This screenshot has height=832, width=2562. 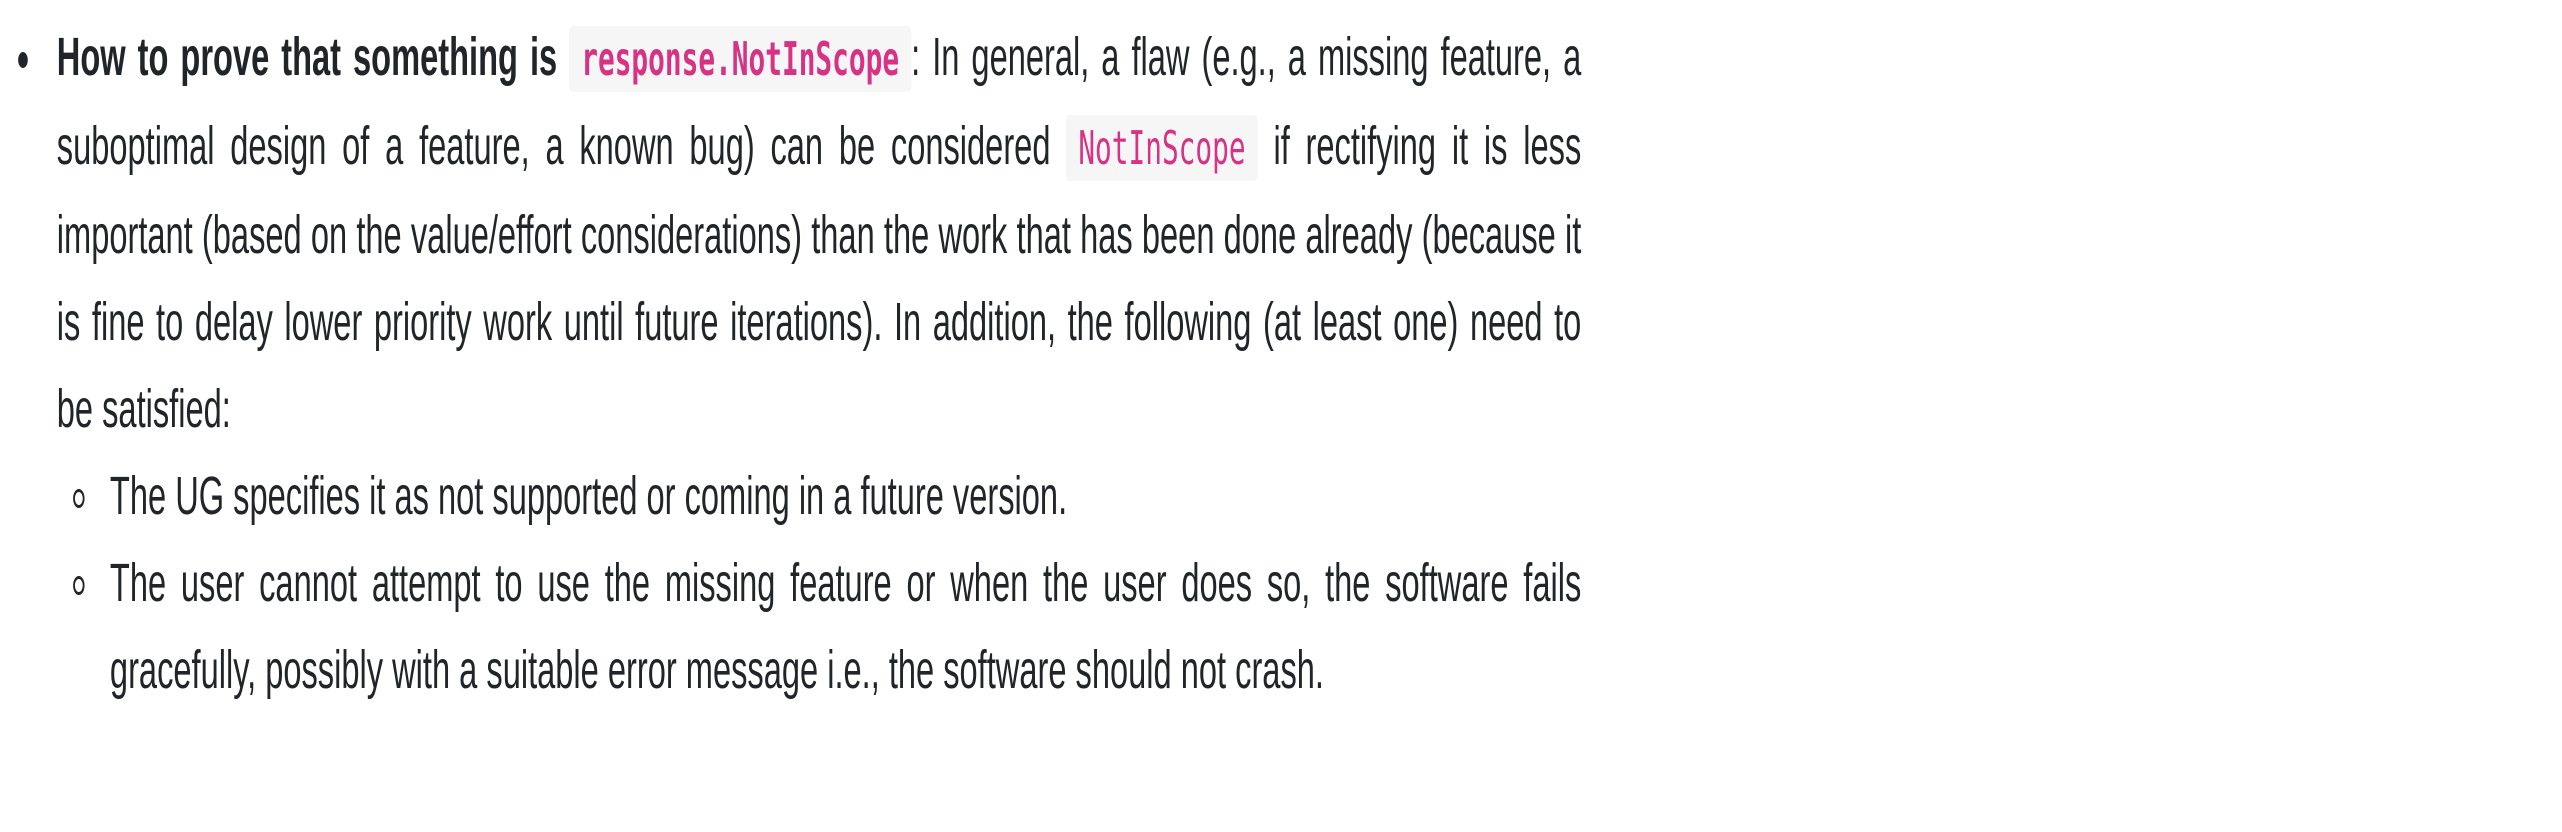 What do you see at coordinates (23, 60) in the screenshot?
I see `disc-bullet-icon` at bounding box center [23, 60].